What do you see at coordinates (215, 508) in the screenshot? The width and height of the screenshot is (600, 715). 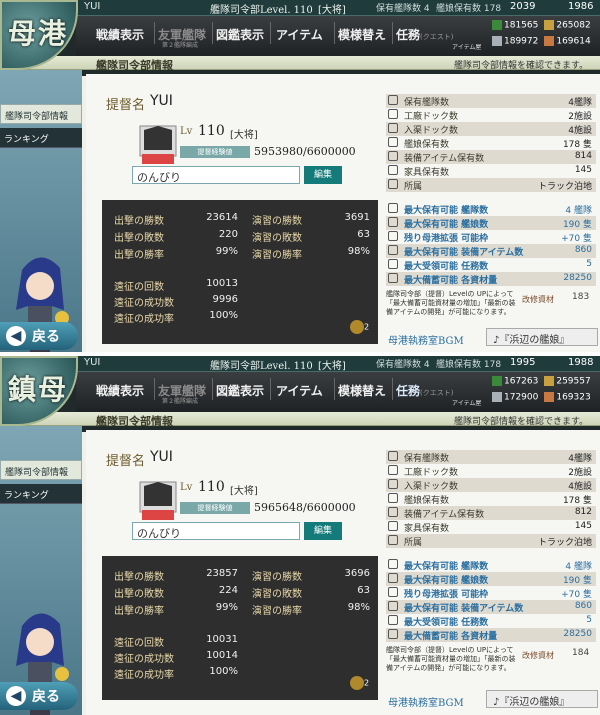 I see `exp-label: 提督経験値` at bounding box center [215, 508].